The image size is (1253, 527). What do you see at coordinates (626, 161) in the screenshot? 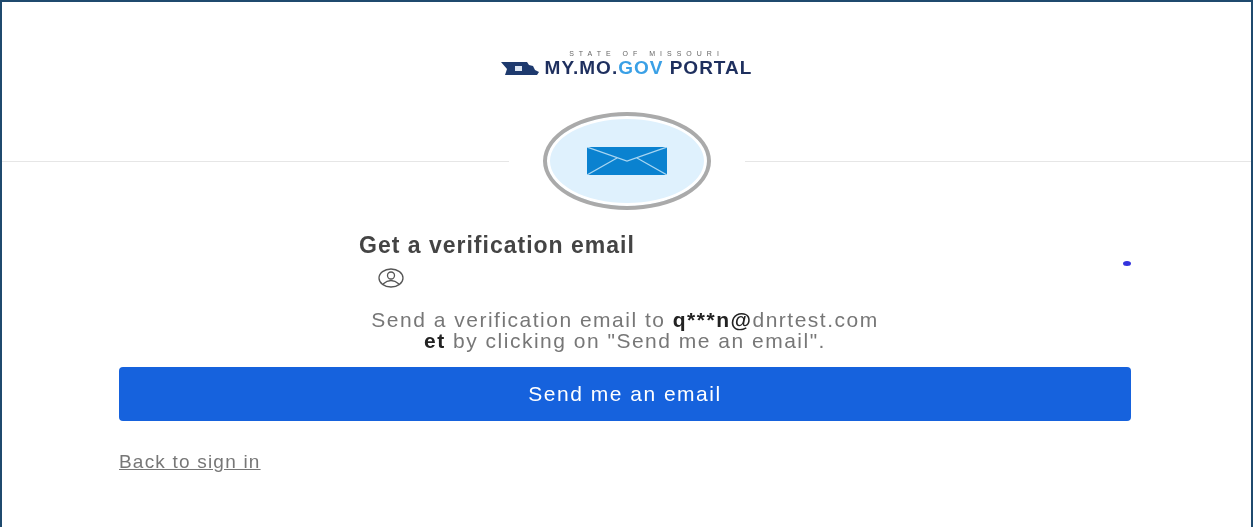
I see `envelope-icon` at bounding box center [626, 161].